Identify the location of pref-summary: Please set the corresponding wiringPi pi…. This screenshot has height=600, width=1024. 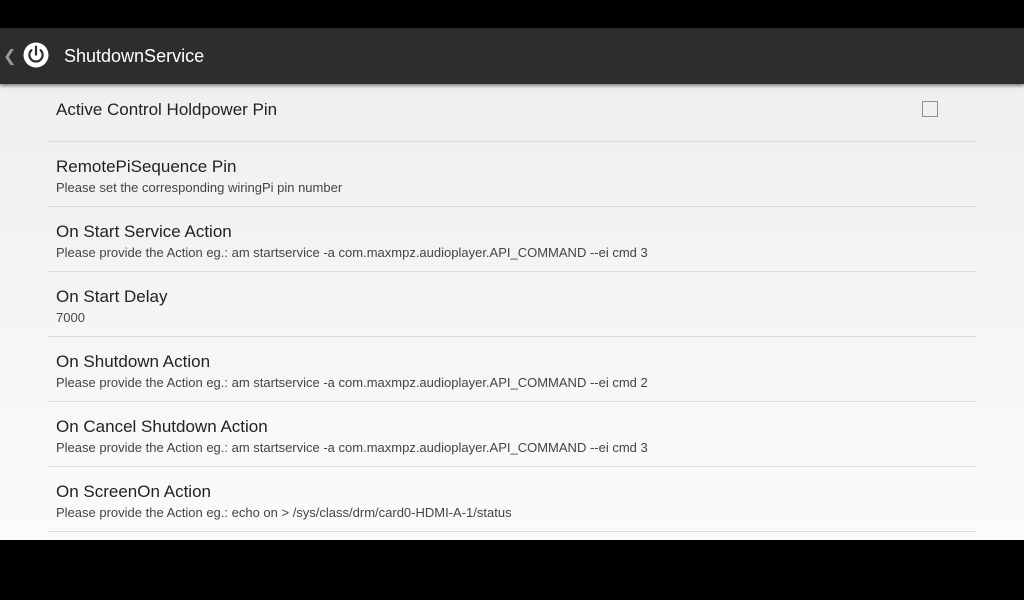
(199, 187).